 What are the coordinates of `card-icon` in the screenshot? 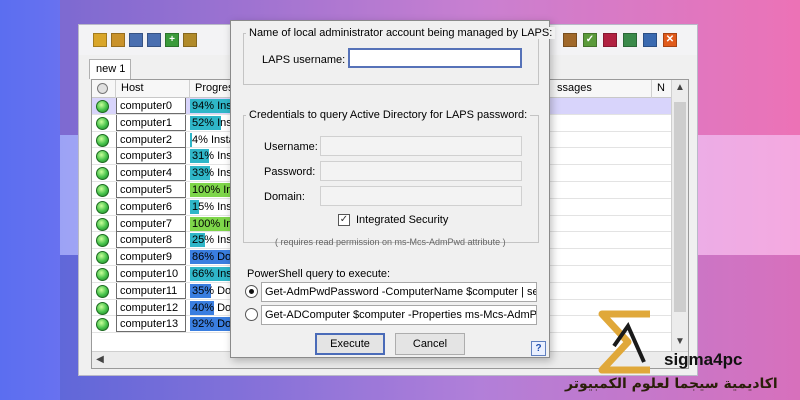 It's located at (610, 40).